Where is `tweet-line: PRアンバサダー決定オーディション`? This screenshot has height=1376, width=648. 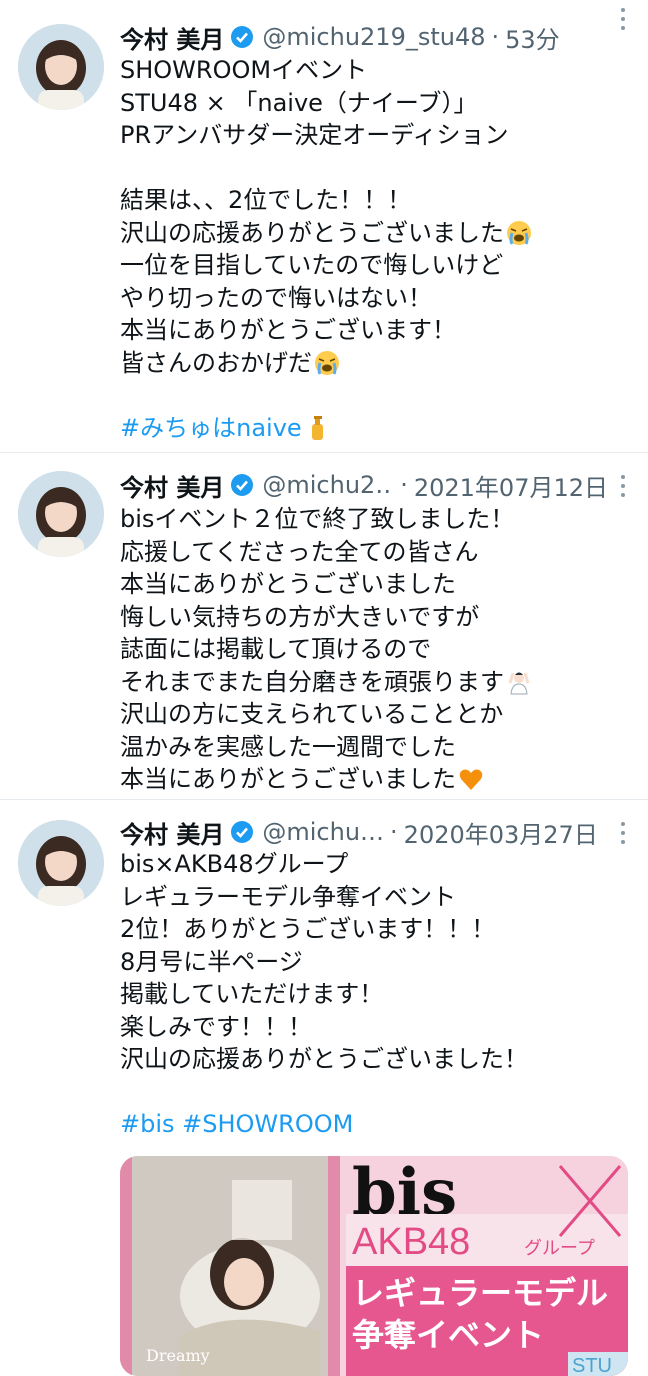
tweet-line: PRアンバサダー決定オーディション is located at coordinates (314, 135).